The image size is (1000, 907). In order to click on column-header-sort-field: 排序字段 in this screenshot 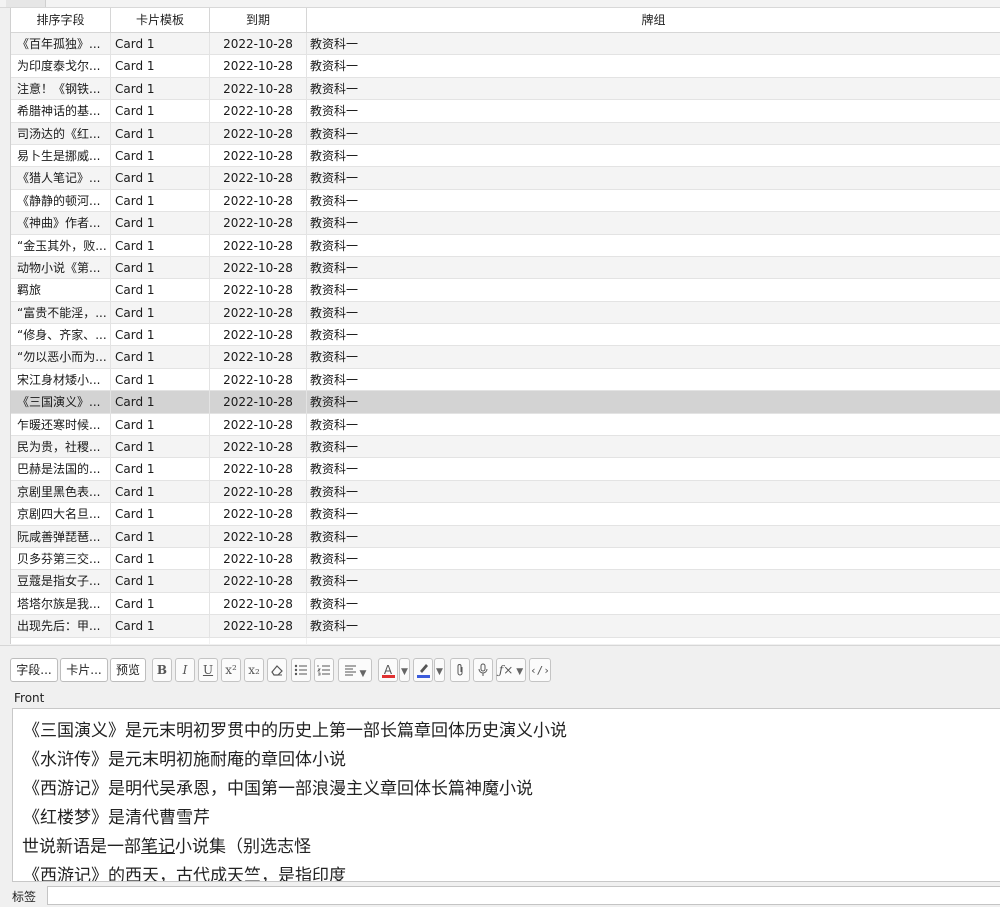, I will do `click(61, 20)`.